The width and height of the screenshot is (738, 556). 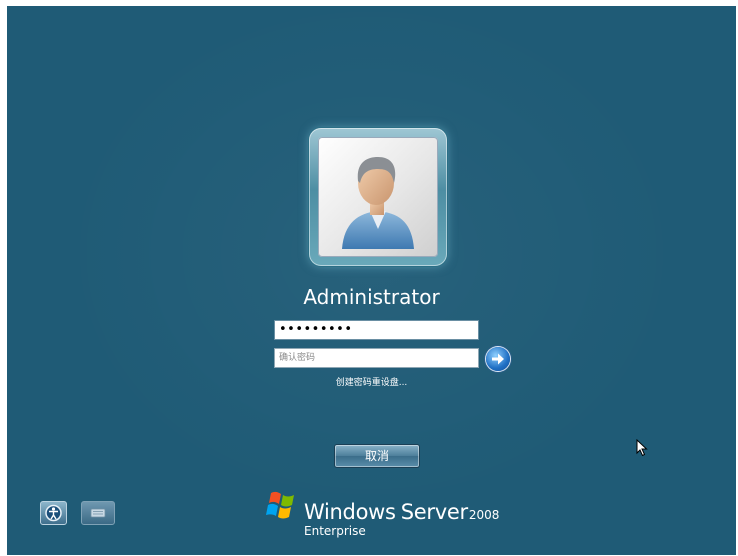 I want to click on user-avatar-tile, so click(x=378, y=197).